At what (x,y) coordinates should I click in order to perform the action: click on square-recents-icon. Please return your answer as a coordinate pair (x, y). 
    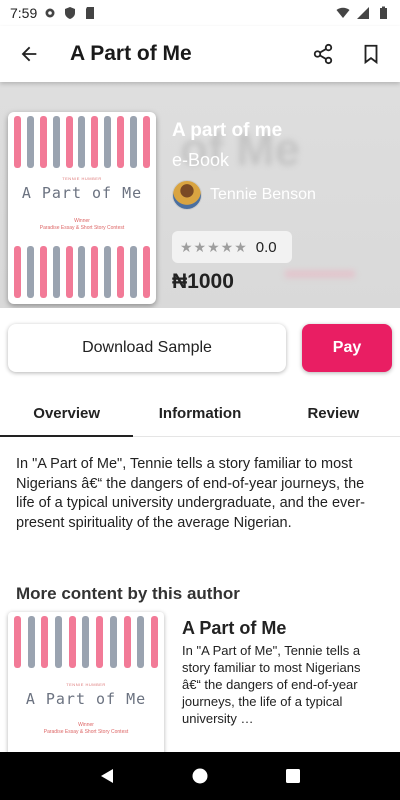
    Looking at the image, I should click on (293, 776).